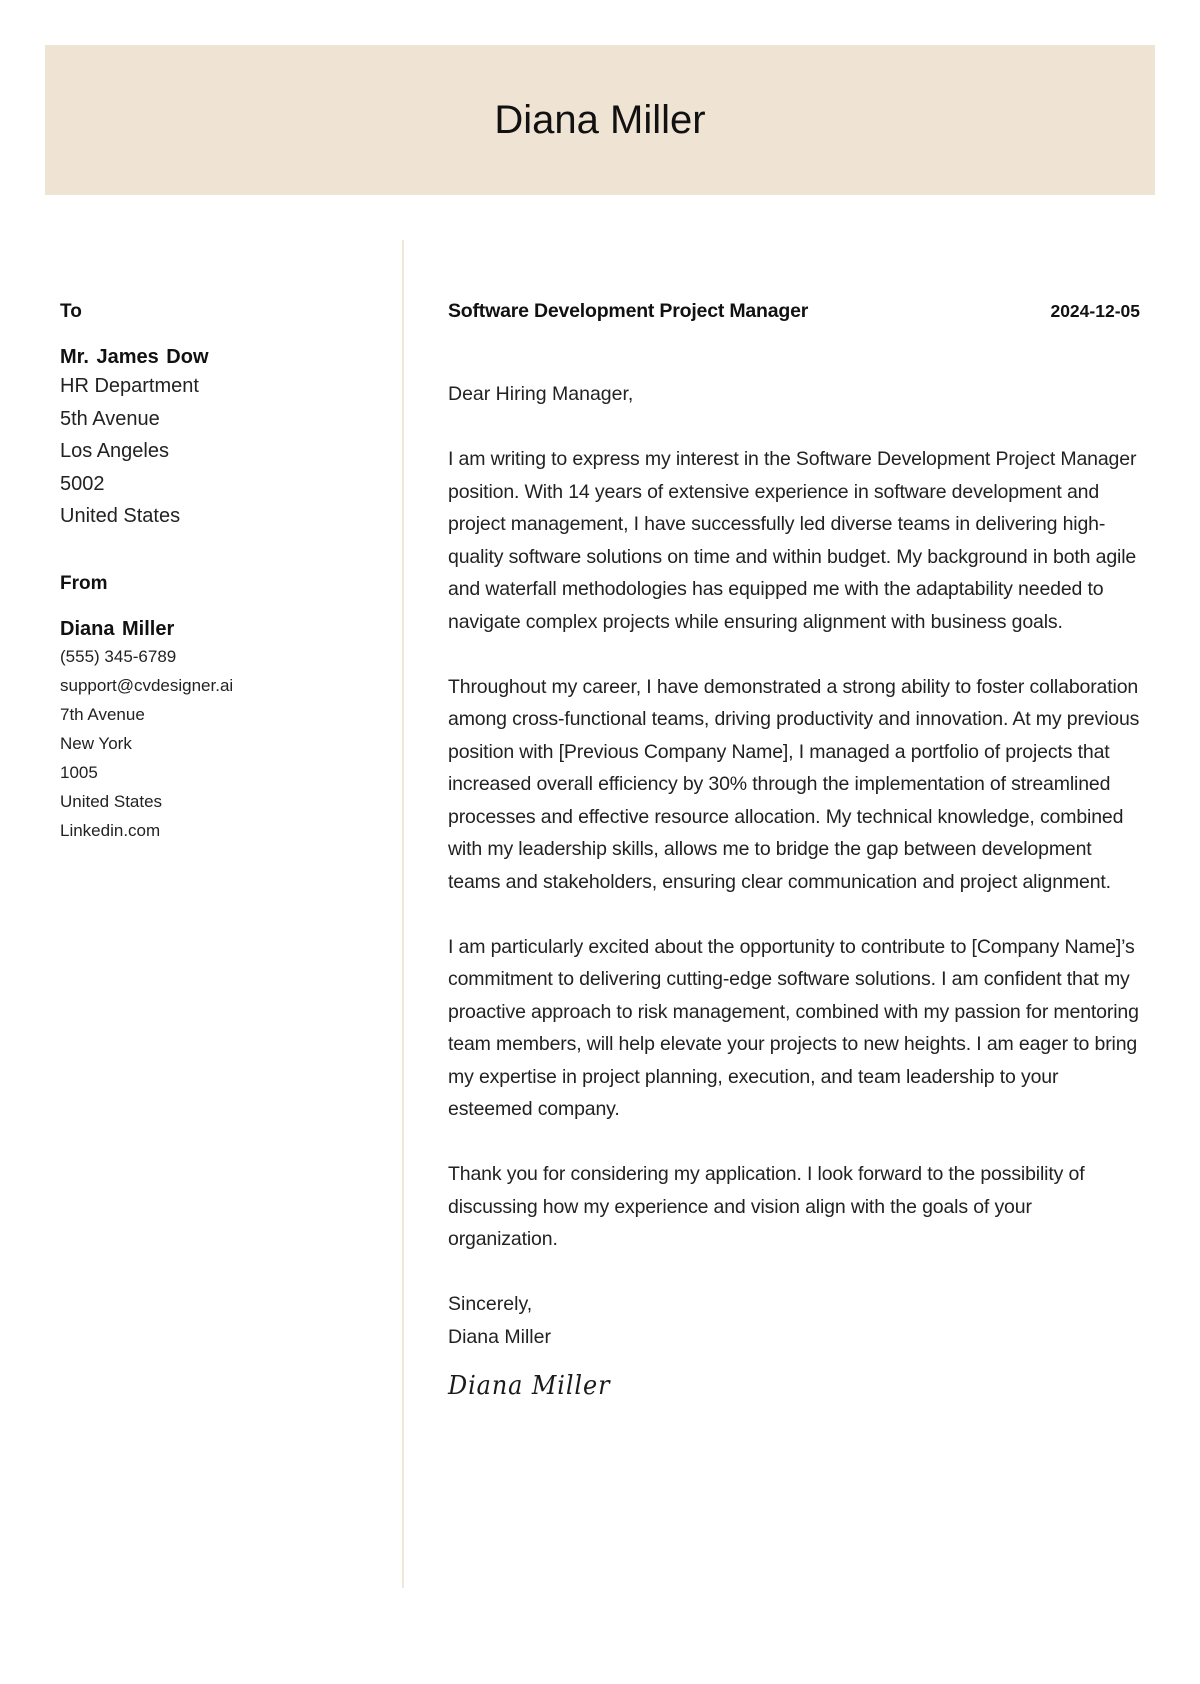  Describe the element at coordinates (118, 656) in the screenshot. I see `sender-phone: (555) 345-6789` at that location.